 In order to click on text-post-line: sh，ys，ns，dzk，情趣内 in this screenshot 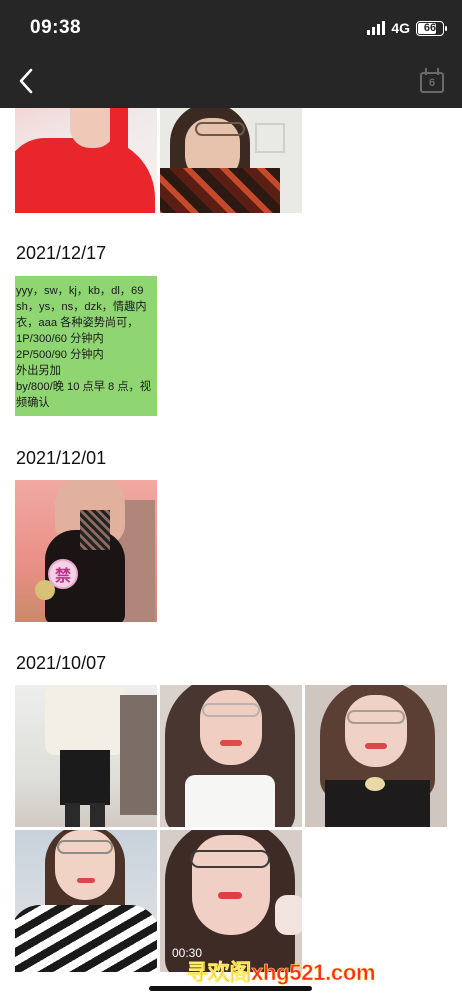, I will do `click(81, 307)`.